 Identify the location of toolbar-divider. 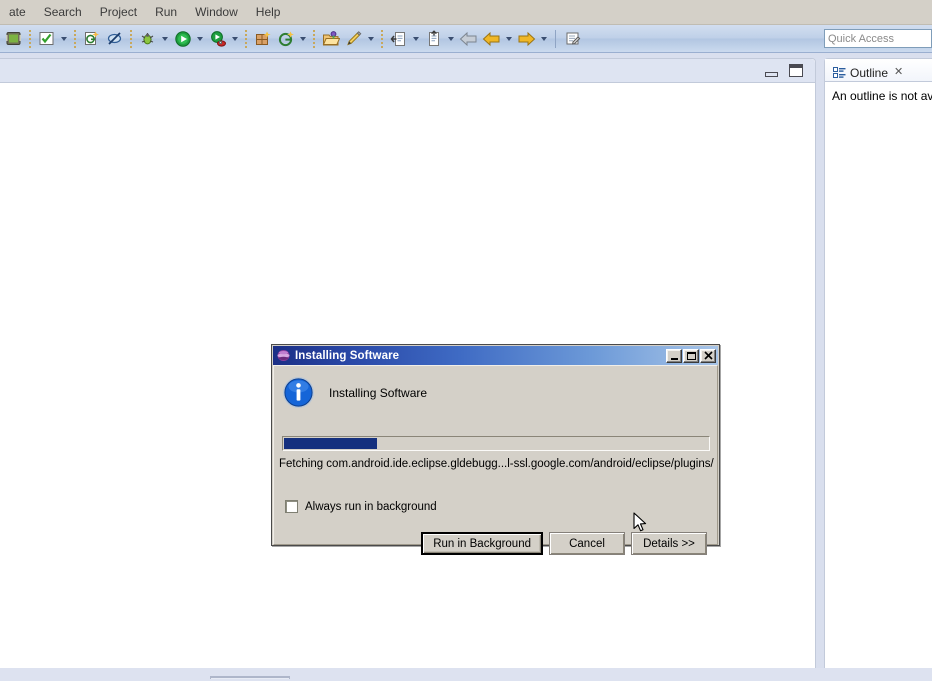
(555, 38).